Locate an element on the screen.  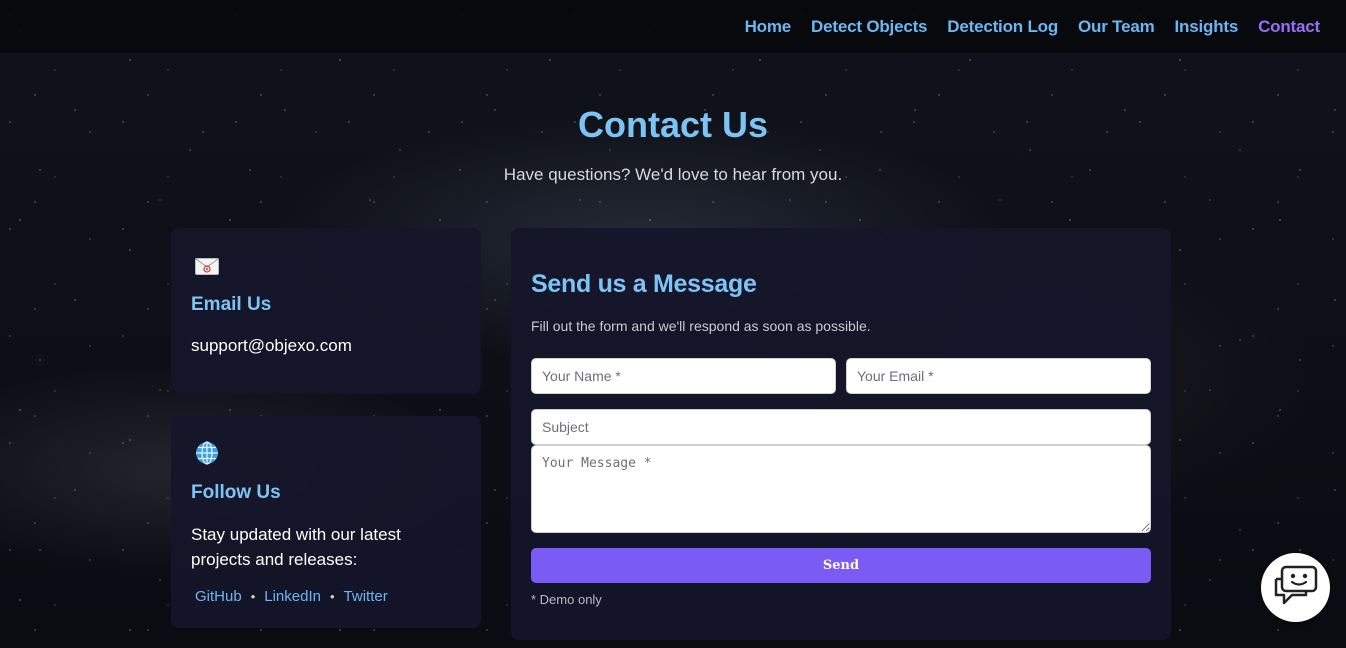
nav-link-our-team: Our Team is located at coordinates (1116, 27).